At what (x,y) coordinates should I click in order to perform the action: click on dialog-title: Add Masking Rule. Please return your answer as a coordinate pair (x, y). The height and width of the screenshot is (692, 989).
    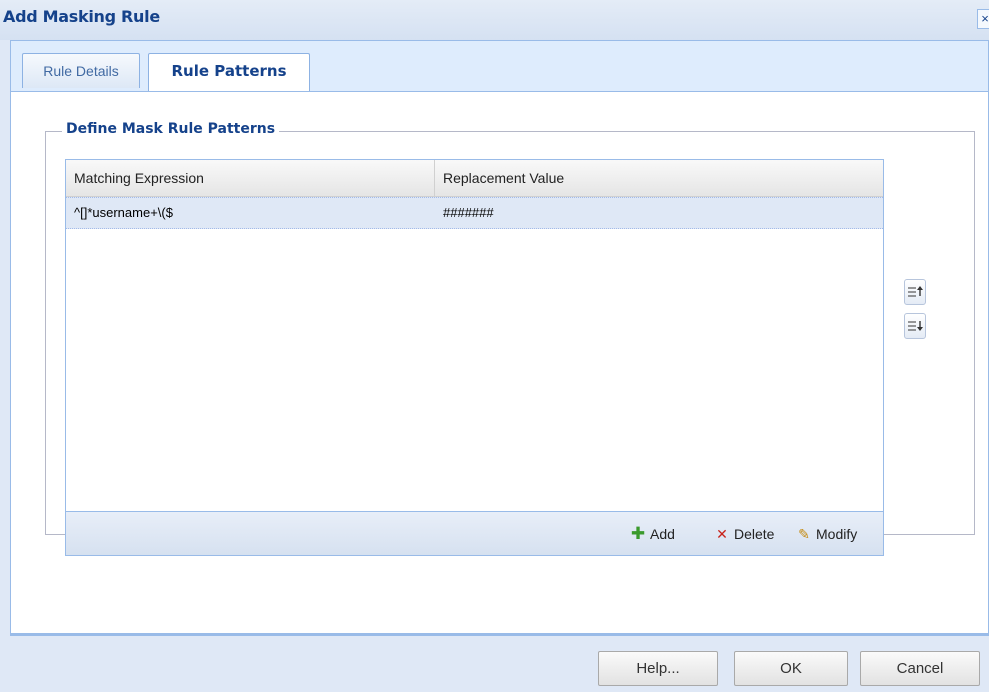
    Looking at the image, I should click on (81, 16).